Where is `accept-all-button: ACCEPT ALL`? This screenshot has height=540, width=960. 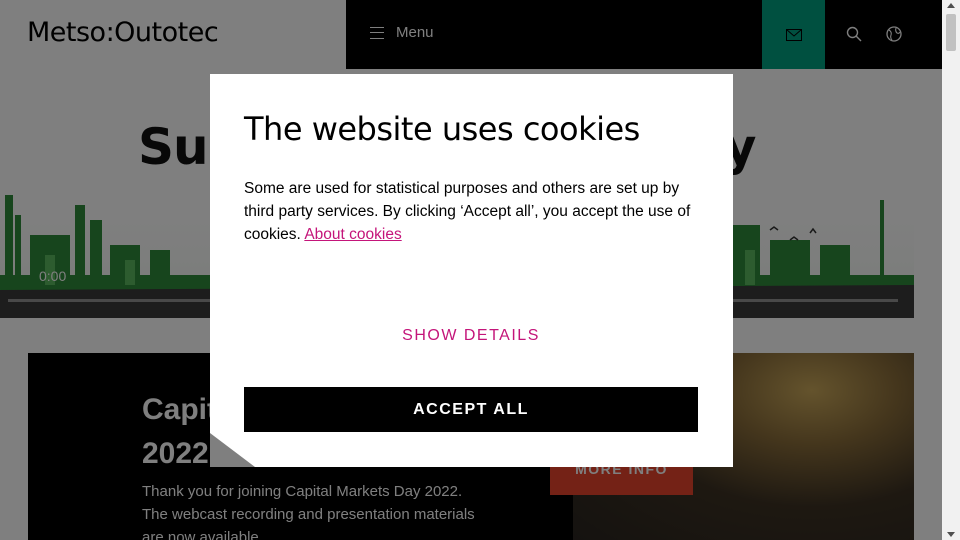 accept-all-button: ACCEPT ALL is located at coordinates (471, 409).